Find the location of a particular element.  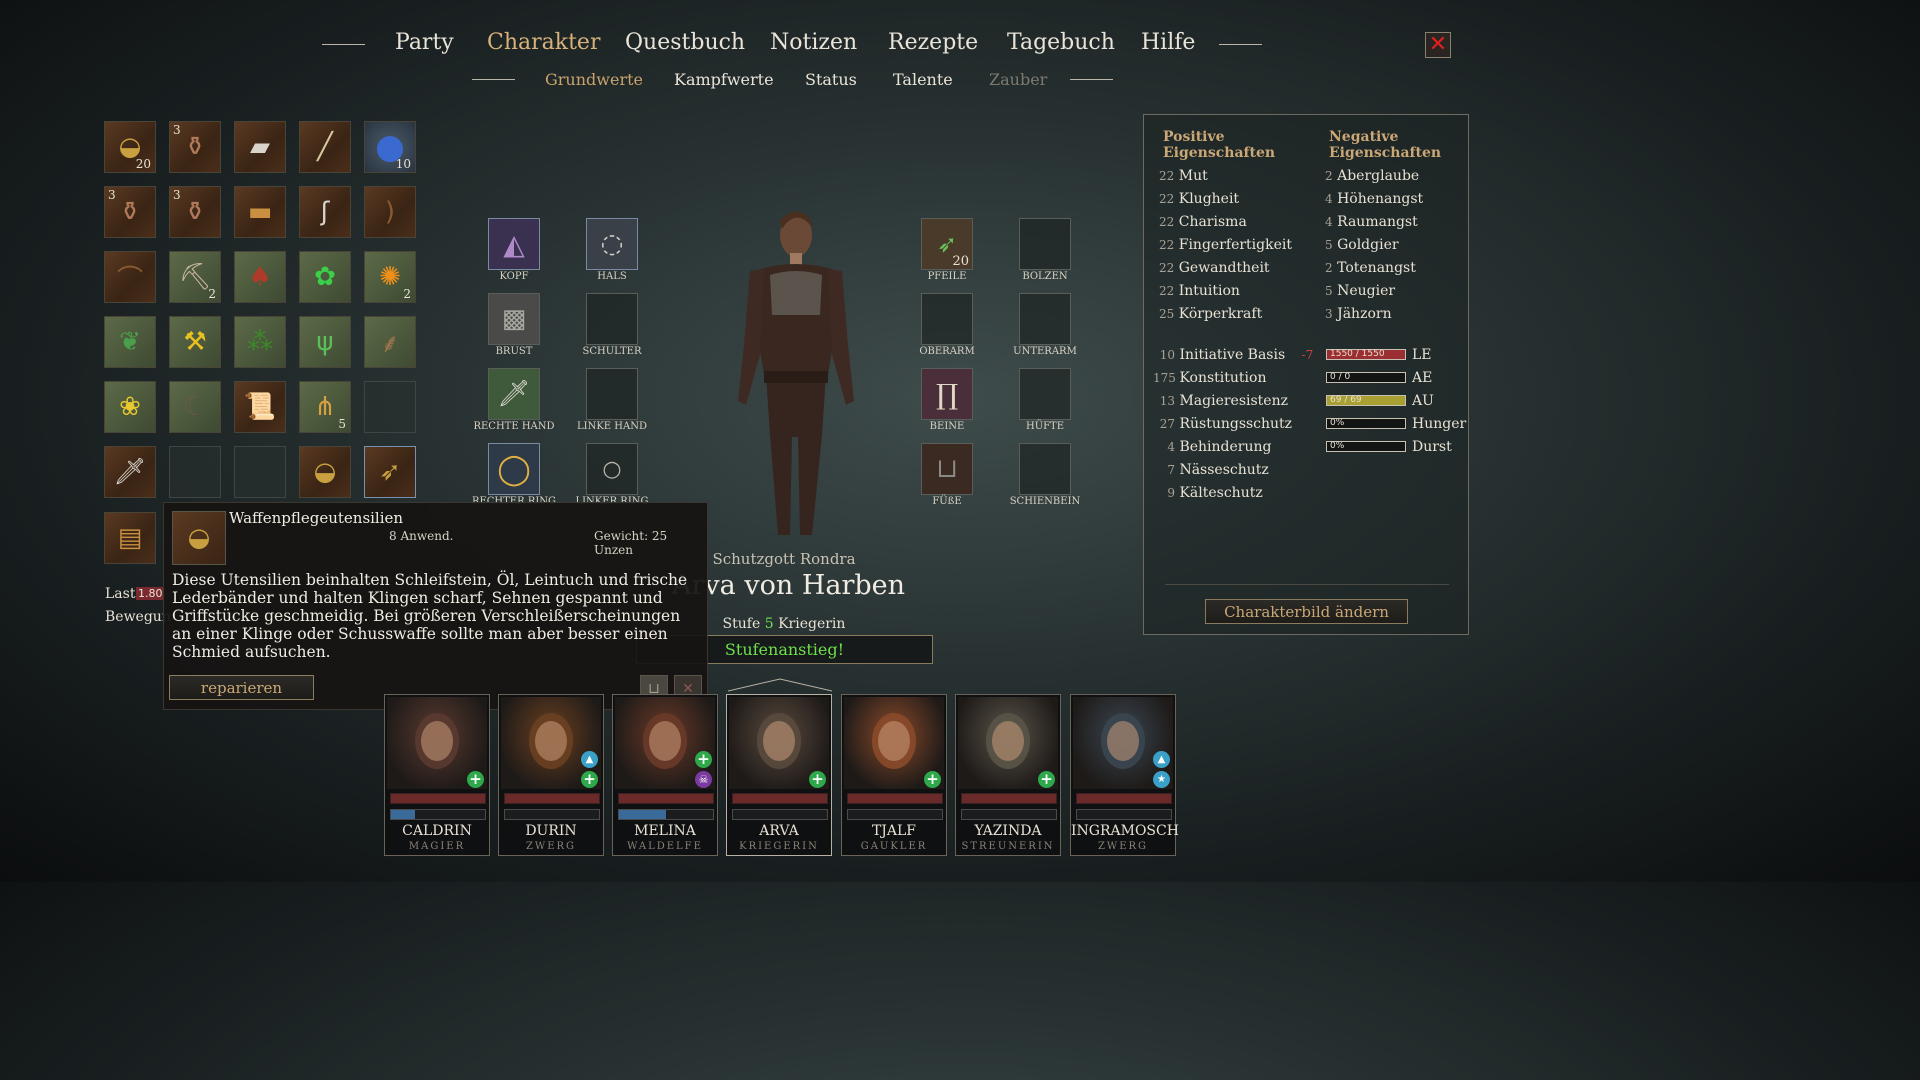

inventory-slot-root: ⸙ is located at coordinates (390, 342).